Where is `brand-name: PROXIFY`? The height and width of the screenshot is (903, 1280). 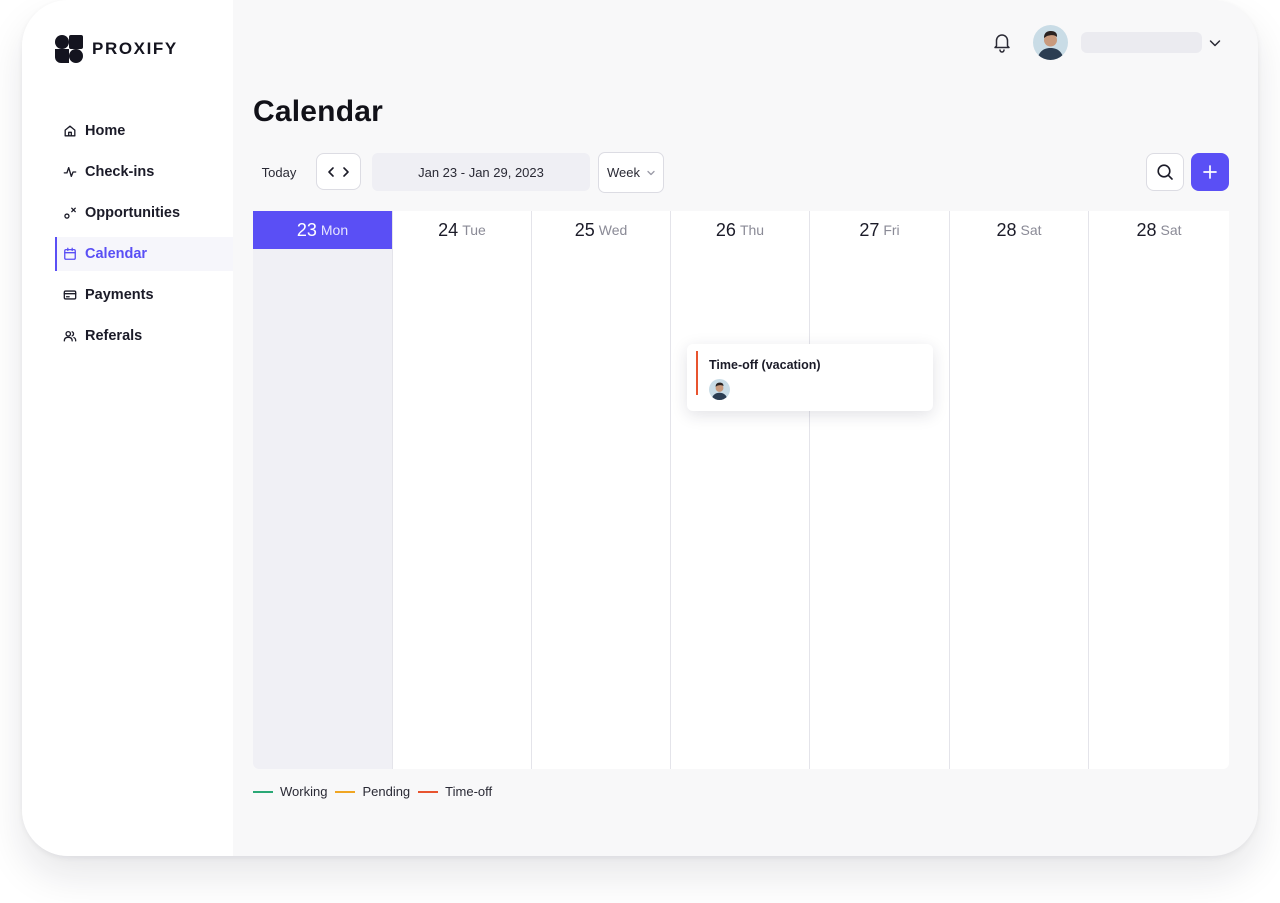
brand-name: PROXIFY is located at coordinates (135, 48).